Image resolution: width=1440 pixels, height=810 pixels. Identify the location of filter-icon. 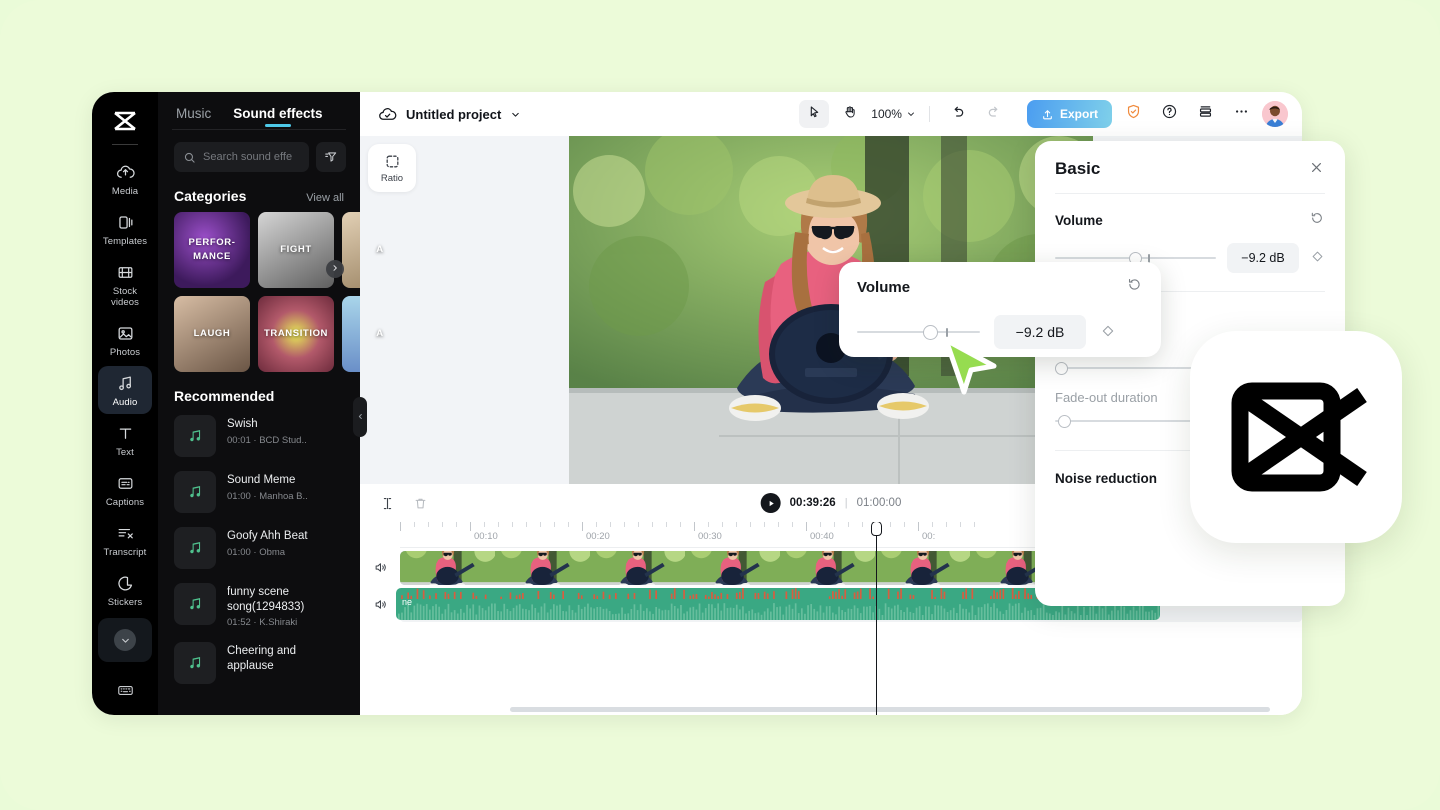
(331, 157).